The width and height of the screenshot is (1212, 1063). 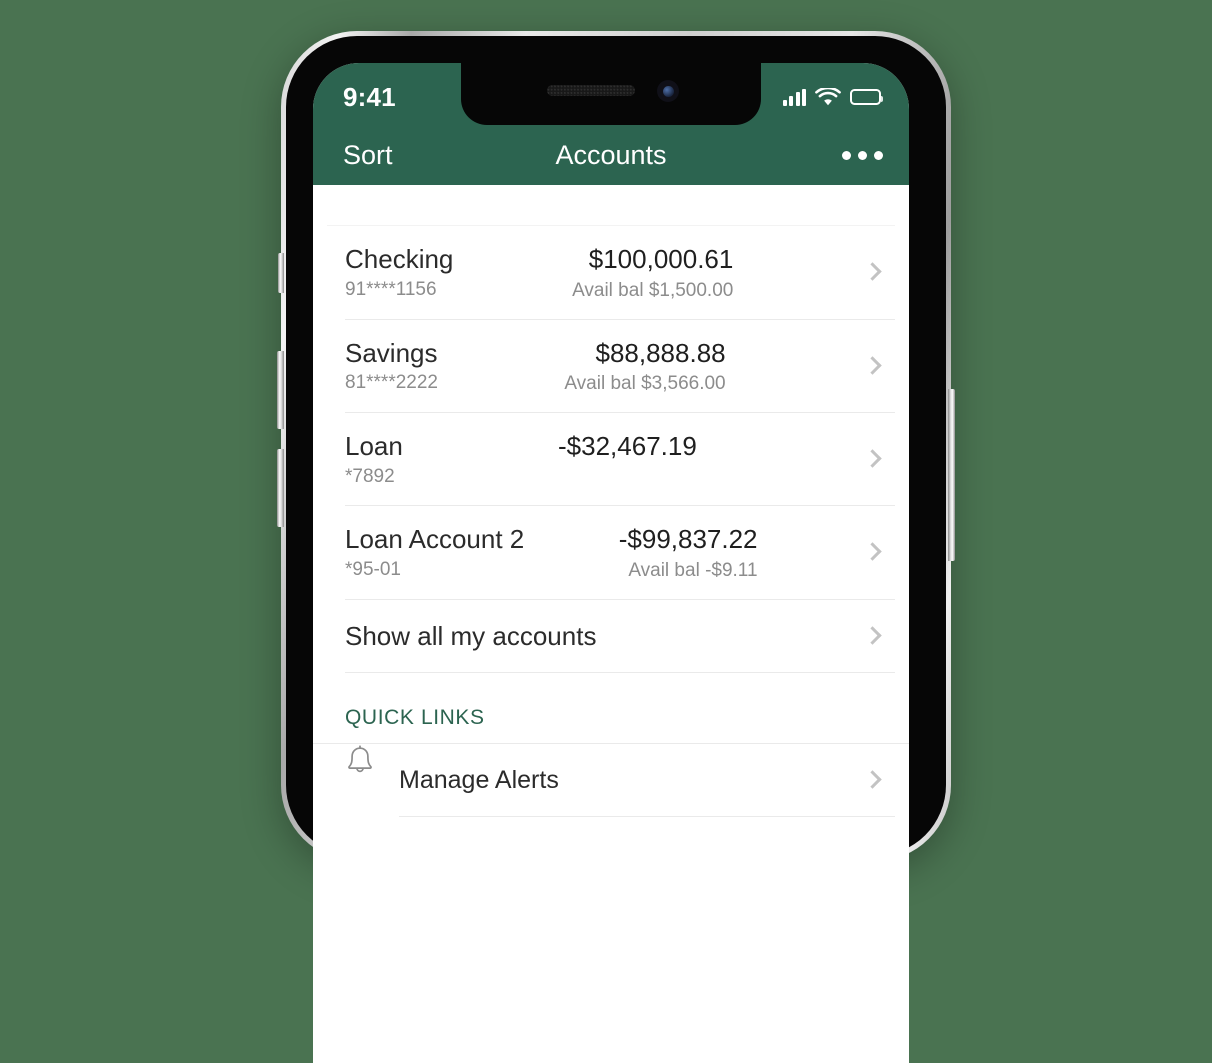 What do you see at coordinates (479, 779) in the screenshot?
I see `quick-link-label: Manage Alerts` at bounding box center [479, 779].